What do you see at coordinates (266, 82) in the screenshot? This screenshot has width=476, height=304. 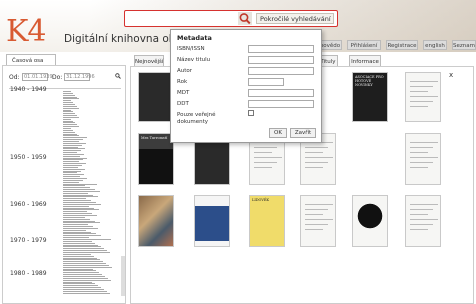 I see `year-input` at bounding box center [266, 82].